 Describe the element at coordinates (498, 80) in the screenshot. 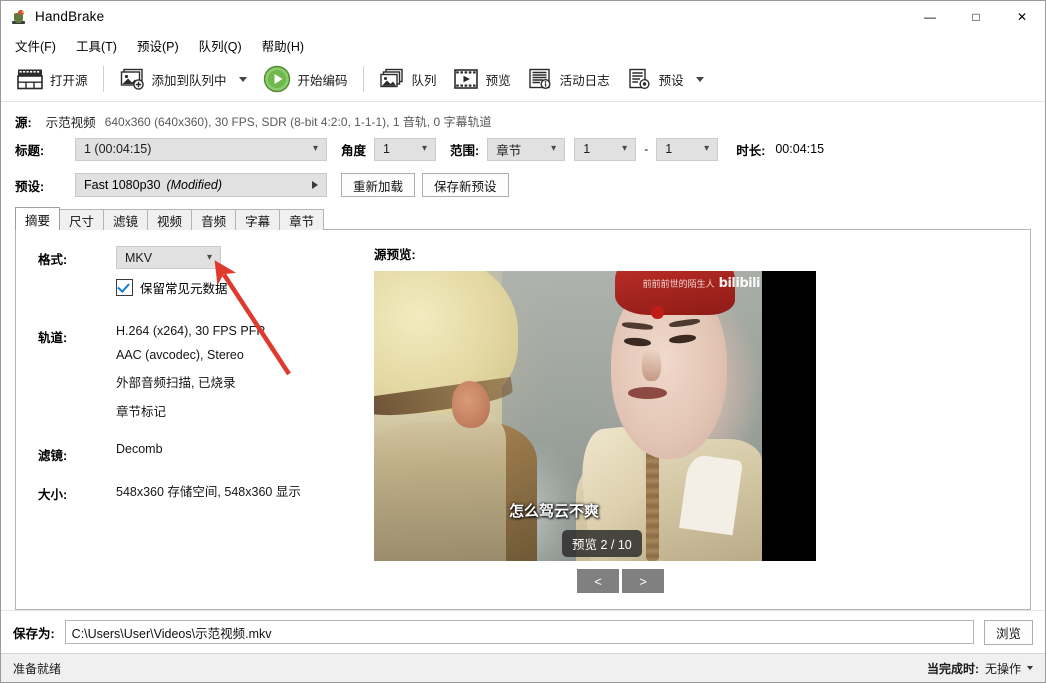

I see `preview-label: 预览` at that location.